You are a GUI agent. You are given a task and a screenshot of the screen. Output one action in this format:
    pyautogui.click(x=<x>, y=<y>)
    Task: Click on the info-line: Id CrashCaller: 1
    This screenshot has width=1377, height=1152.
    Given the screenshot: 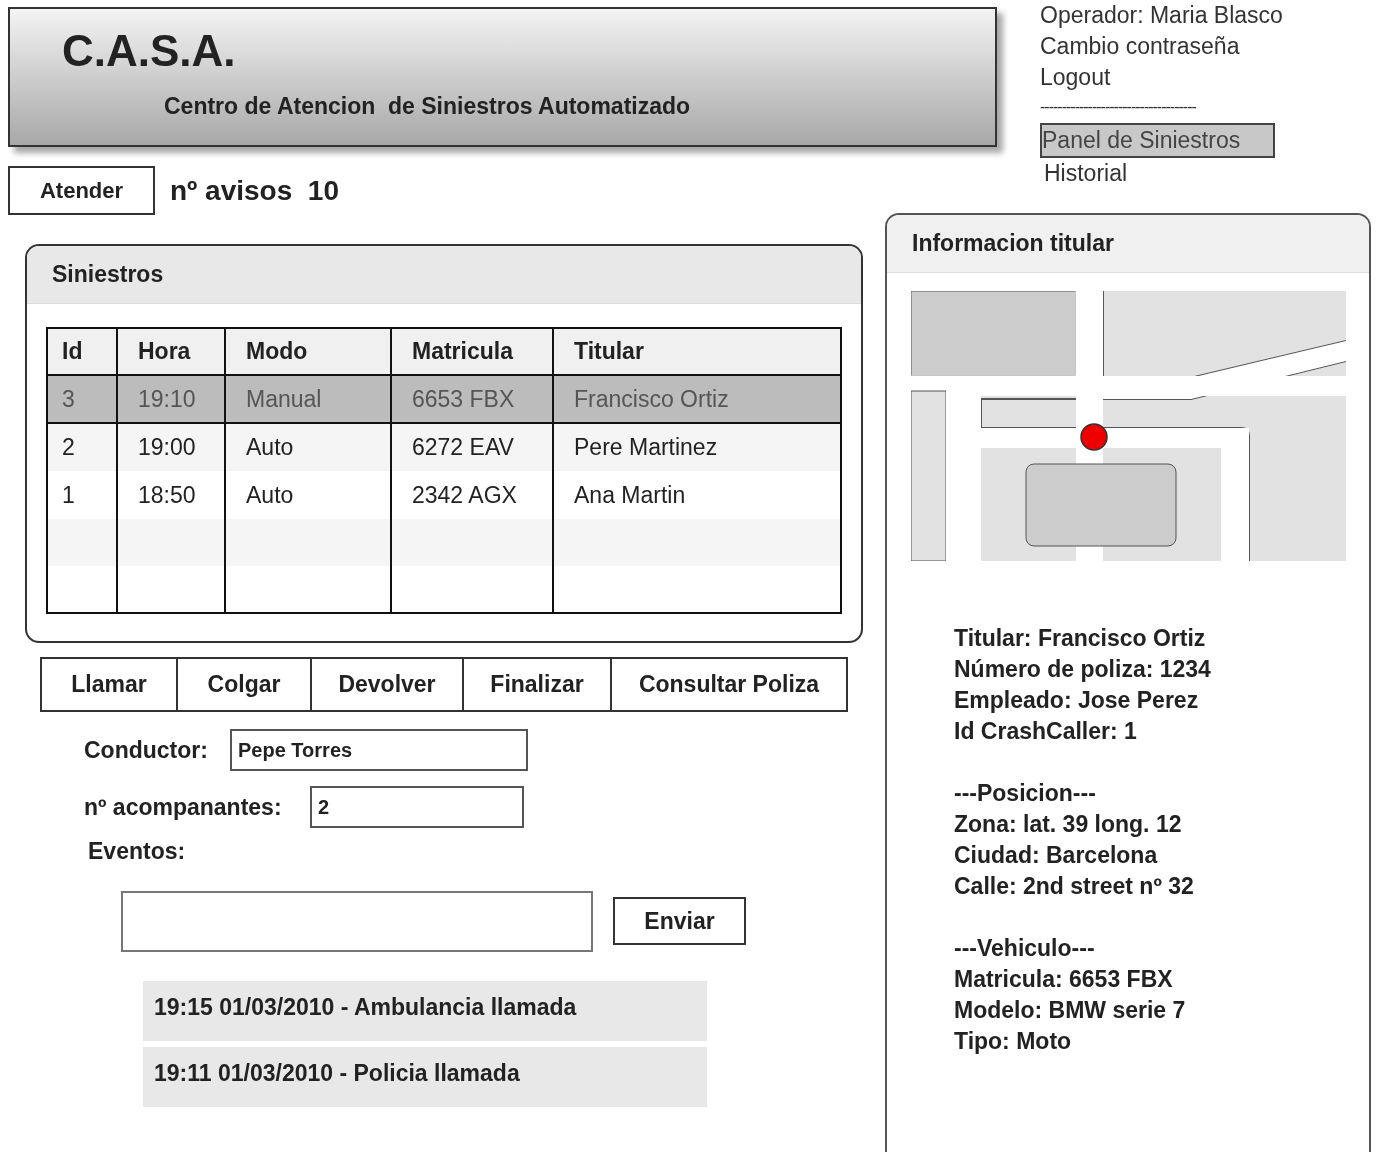 What is the action you would take?
    pyautogui.click(x=1045, y=731)
    